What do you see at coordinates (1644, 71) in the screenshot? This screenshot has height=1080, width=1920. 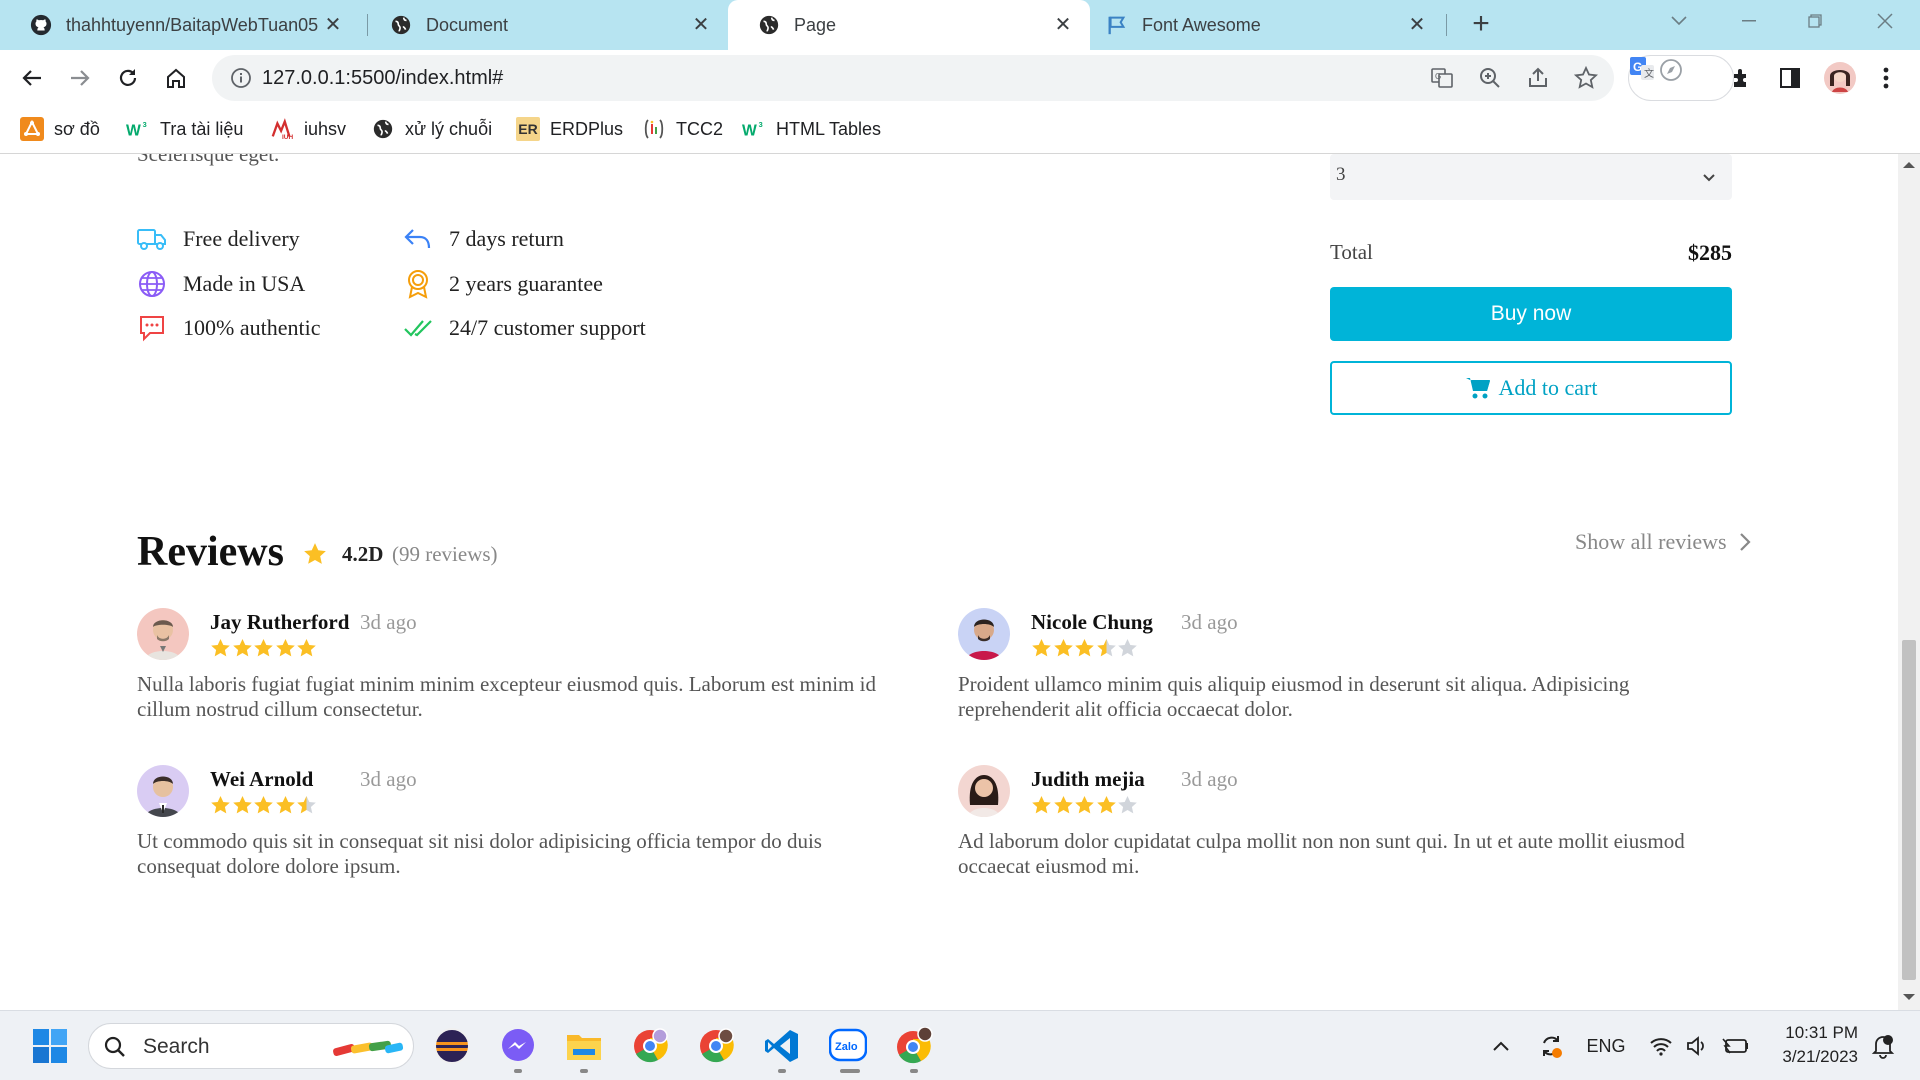 I see `google-translate-extension-icon: G文` at bounding box center [1644, 71].